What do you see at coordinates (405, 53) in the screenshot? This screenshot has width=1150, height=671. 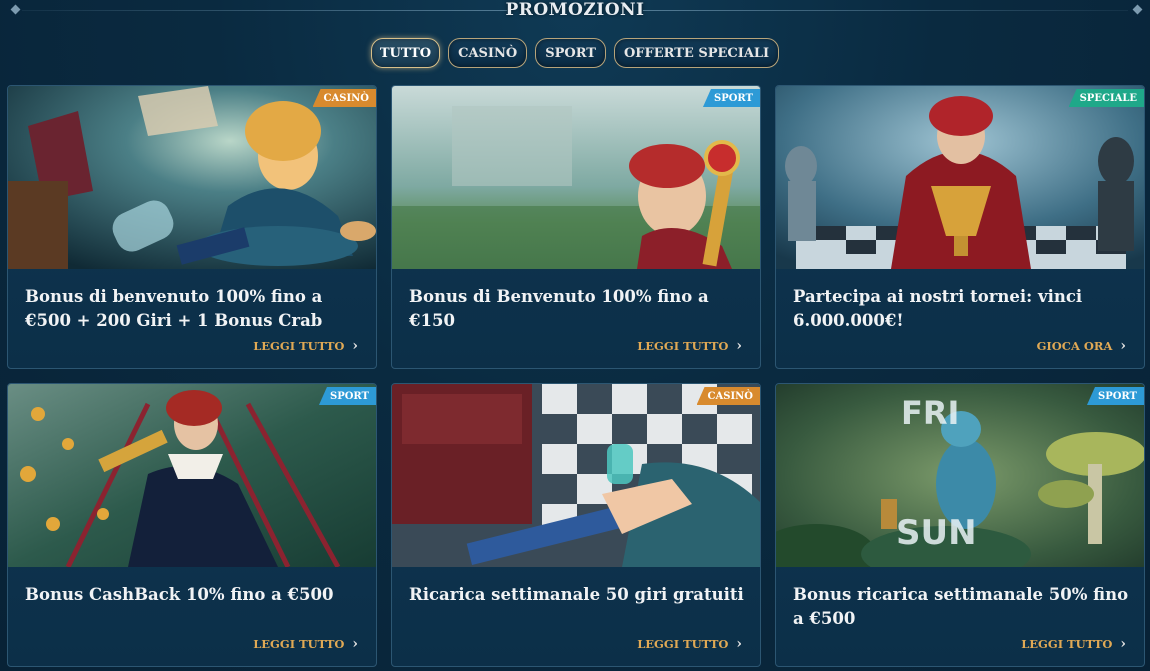 I see `tab-tutto: TUTTO` at bounding box center [405, 53].